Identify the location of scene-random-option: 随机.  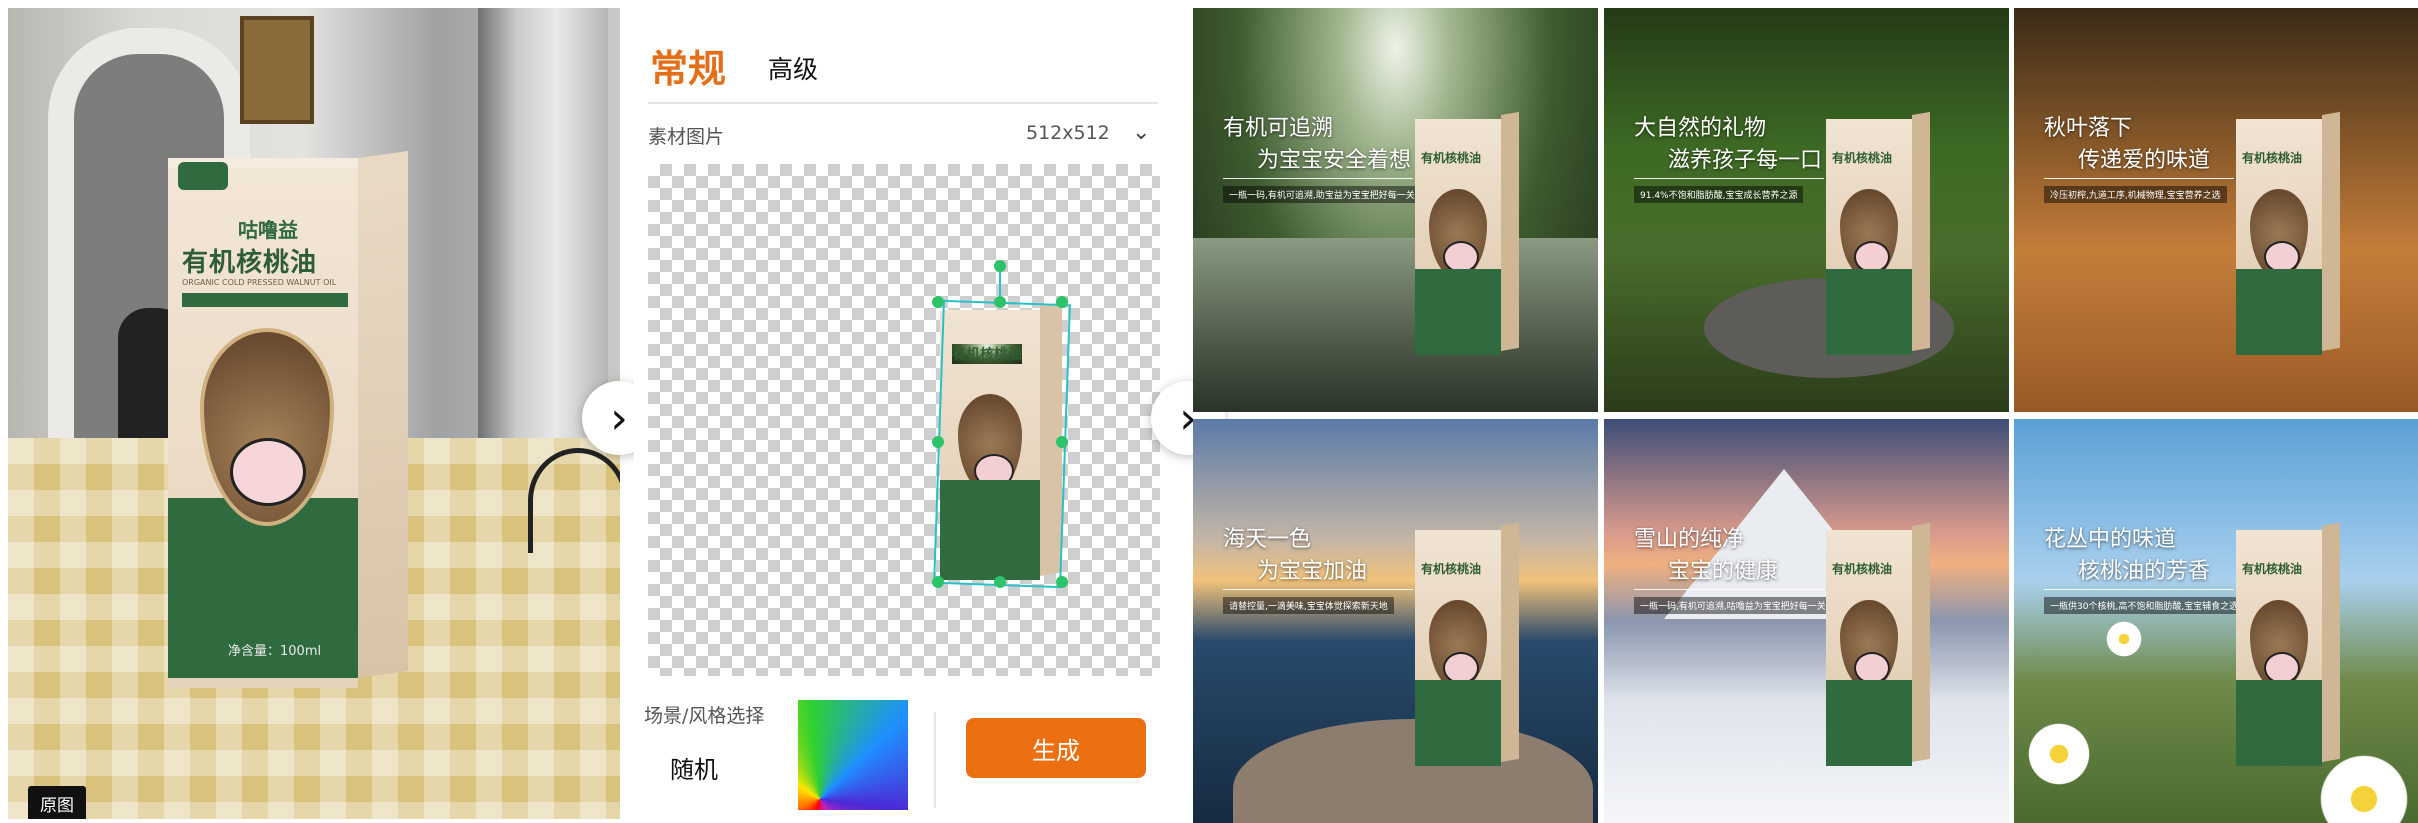
(694, 767).